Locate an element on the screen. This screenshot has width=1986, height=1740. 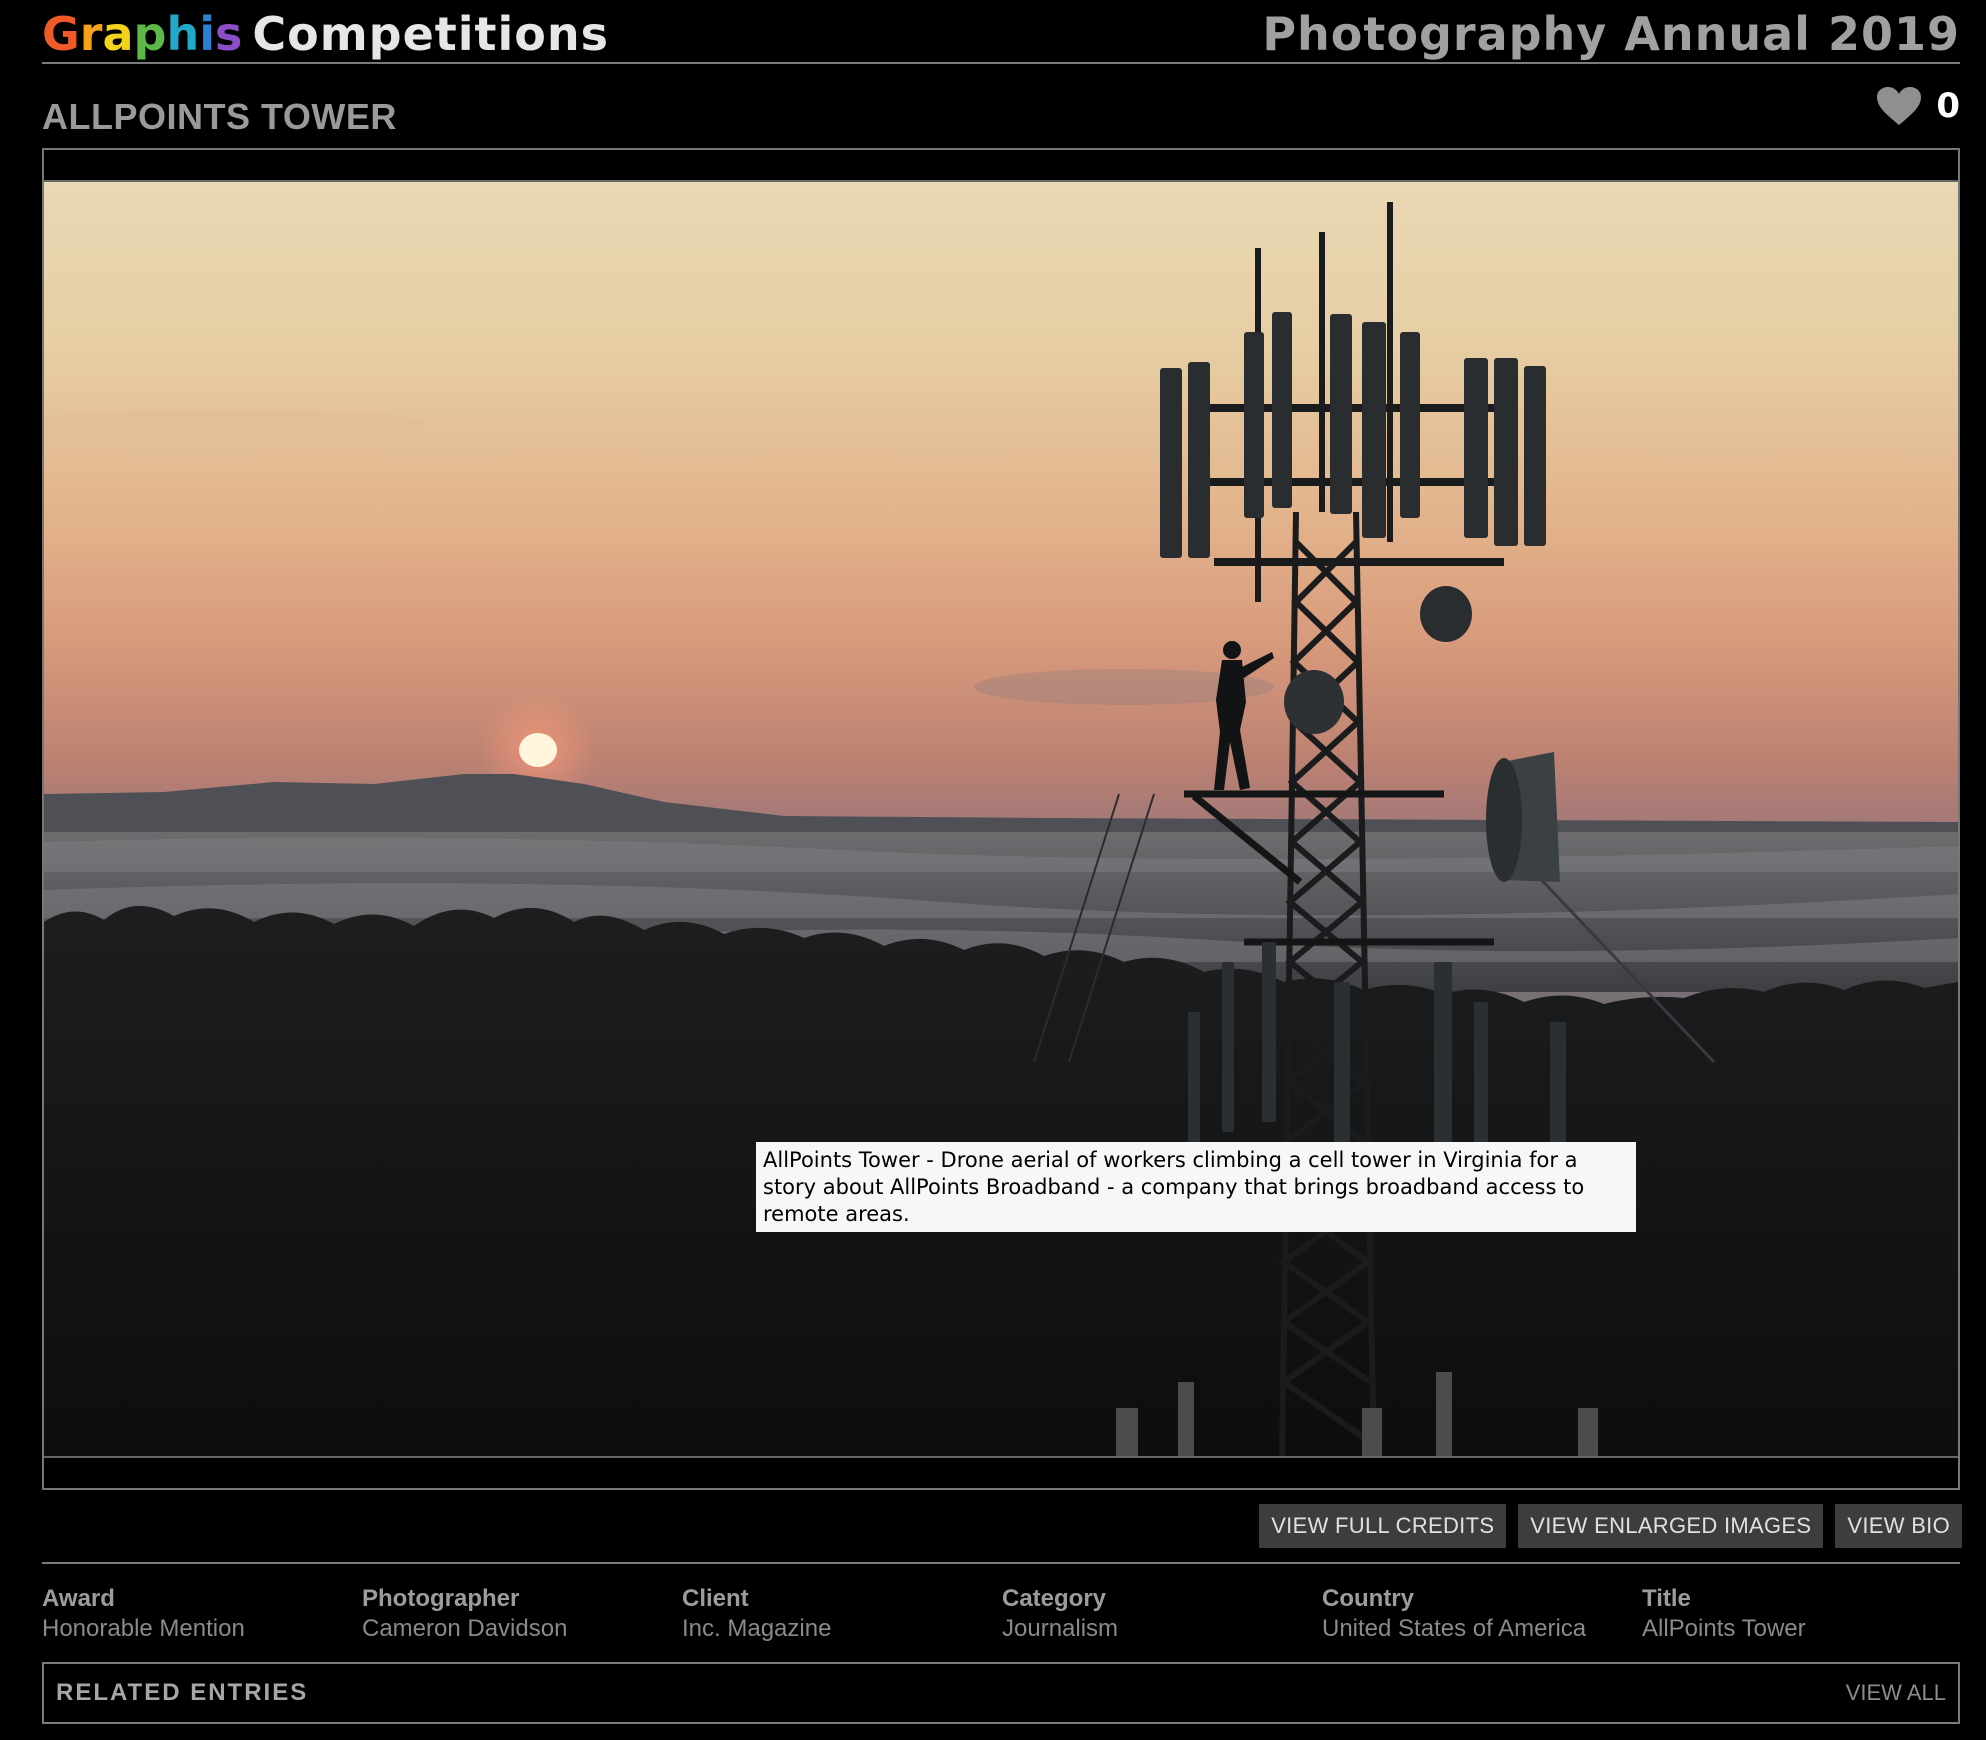
detail-label: Category is located at coordinates (1054, 1598).